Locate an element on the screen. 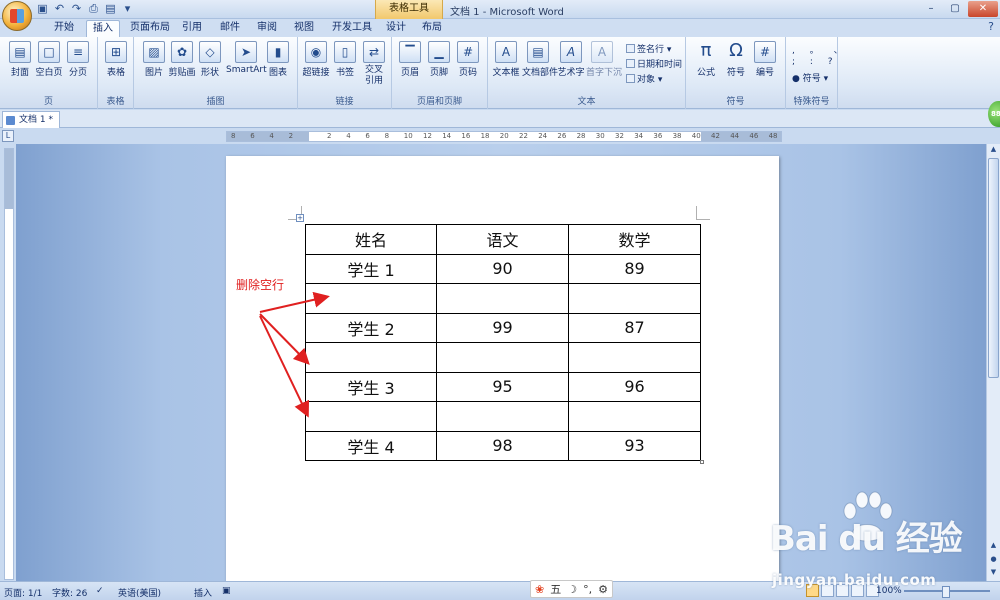 This screenshot has width=1000, height=600. special-symbol-row-2: ; : ? is located at coordinates (815, 62).